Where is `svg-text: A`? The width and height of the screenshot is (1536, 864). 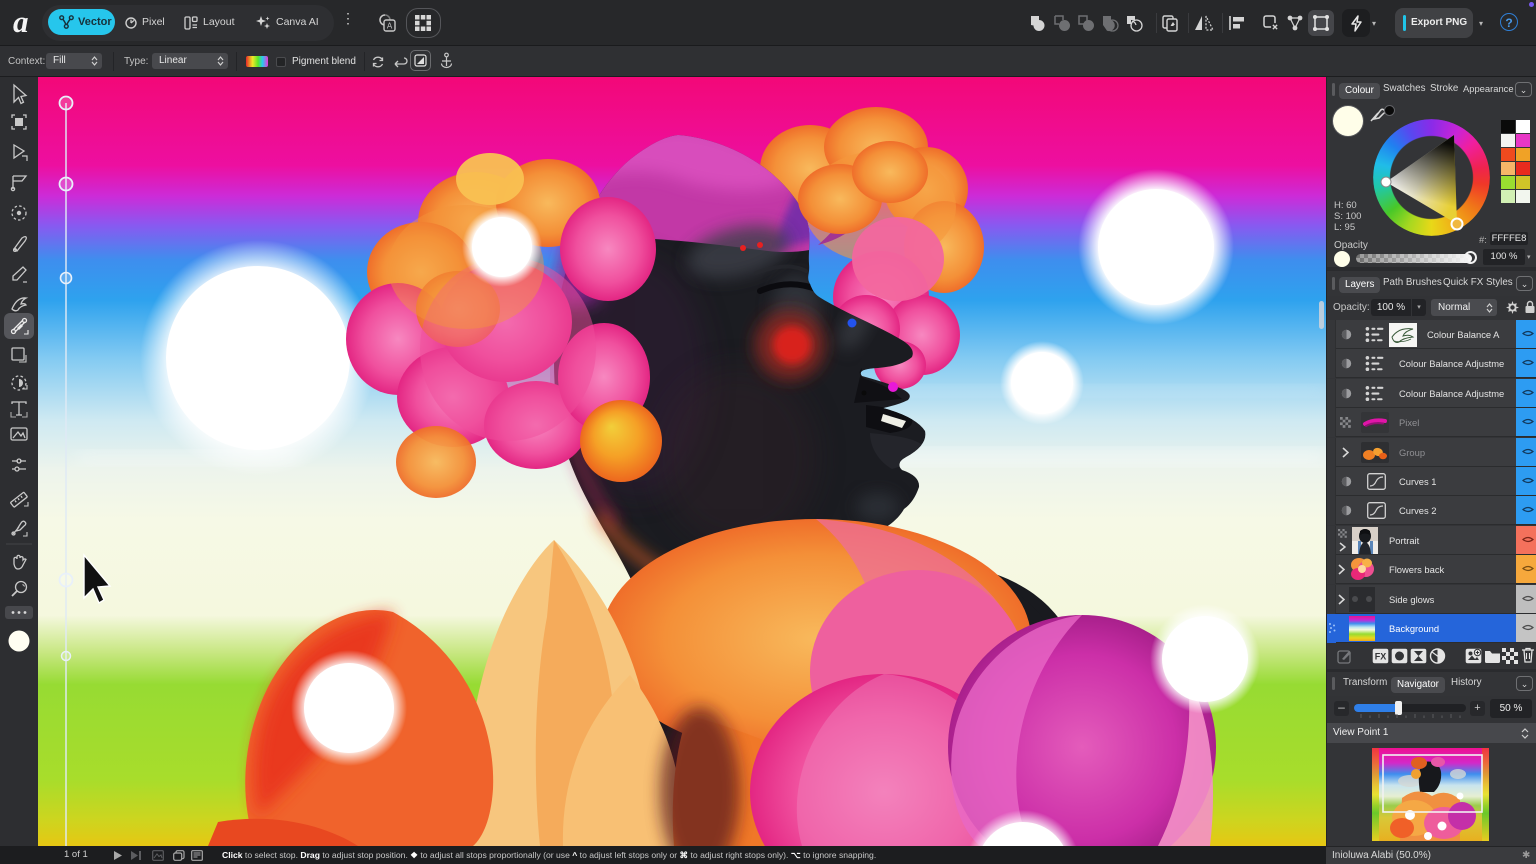 svg-text: A is located at coordinates (390, 26).